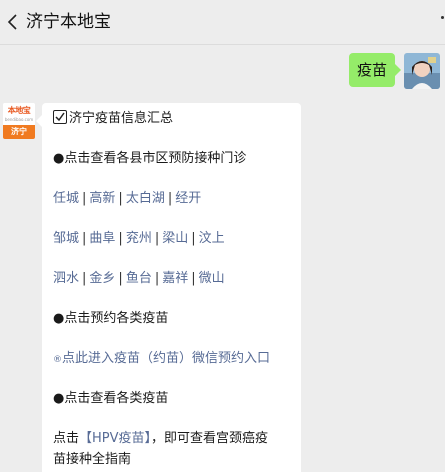  I want to click on top-bar: 济宁本地宝, so click(222, 22).